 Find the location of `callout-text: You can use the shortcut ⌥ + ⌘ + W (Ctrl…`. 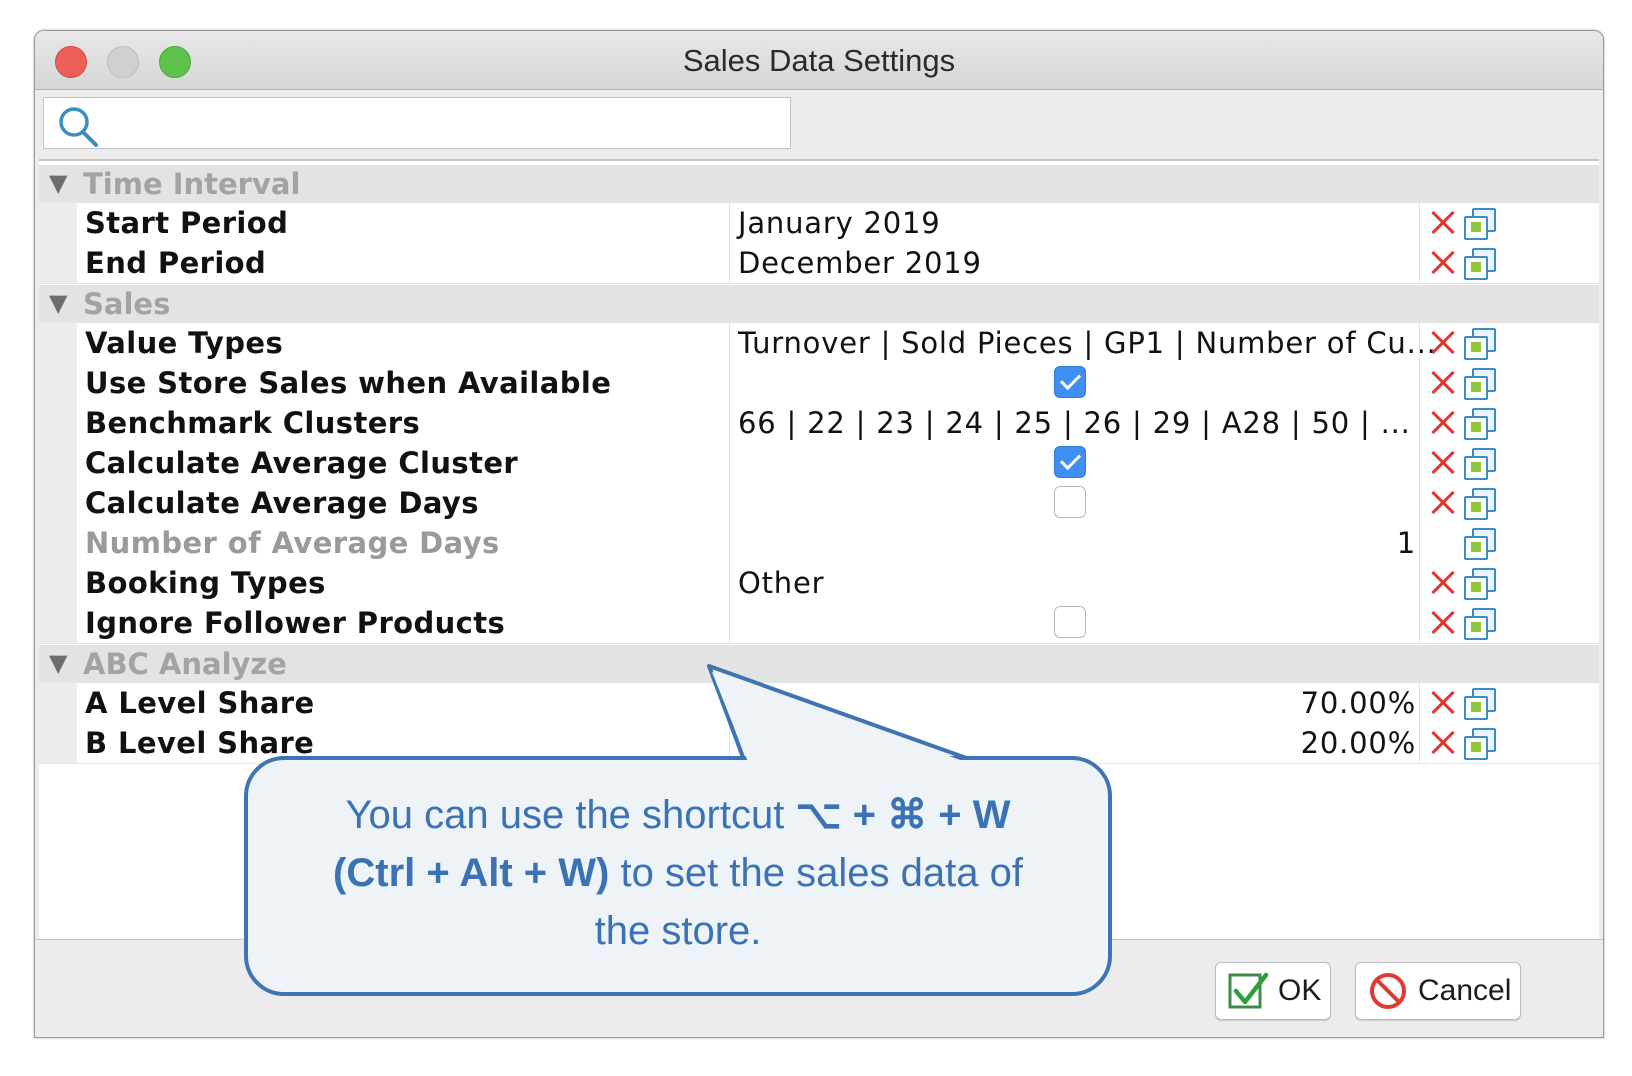

callout-text: You can use the shortcut ⌥ + ⌘ + W (Ctrl… is located at coordinates (678, 873).